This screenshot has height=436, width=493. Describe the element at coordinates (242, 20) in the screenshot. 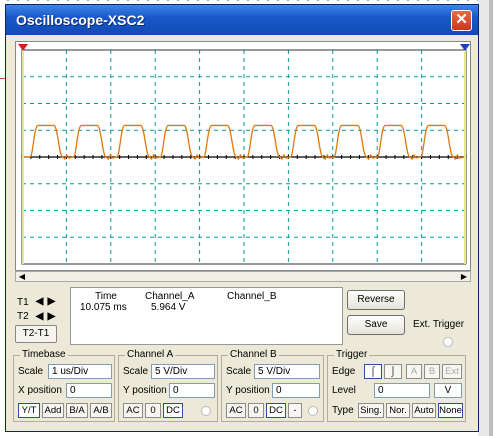

I see `title-bar: Oscilloscope-XSC2 ✕` at that location.